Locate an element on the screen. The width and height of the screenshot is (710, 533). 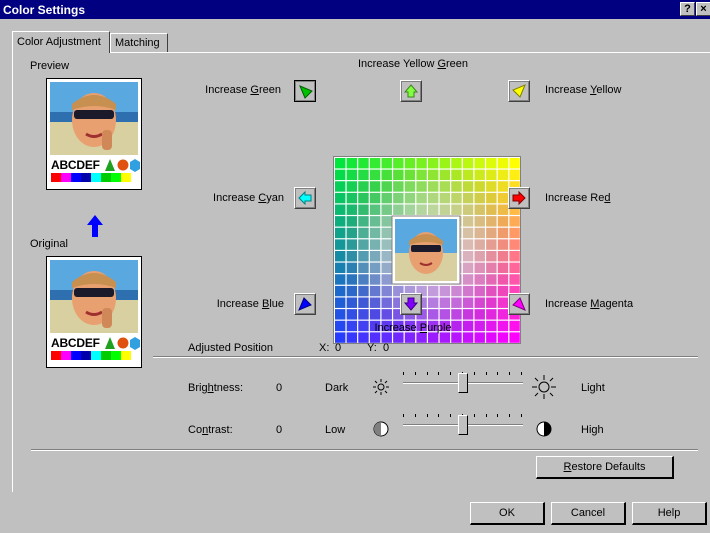
help-button: Help is located at coordinates (669, 513).